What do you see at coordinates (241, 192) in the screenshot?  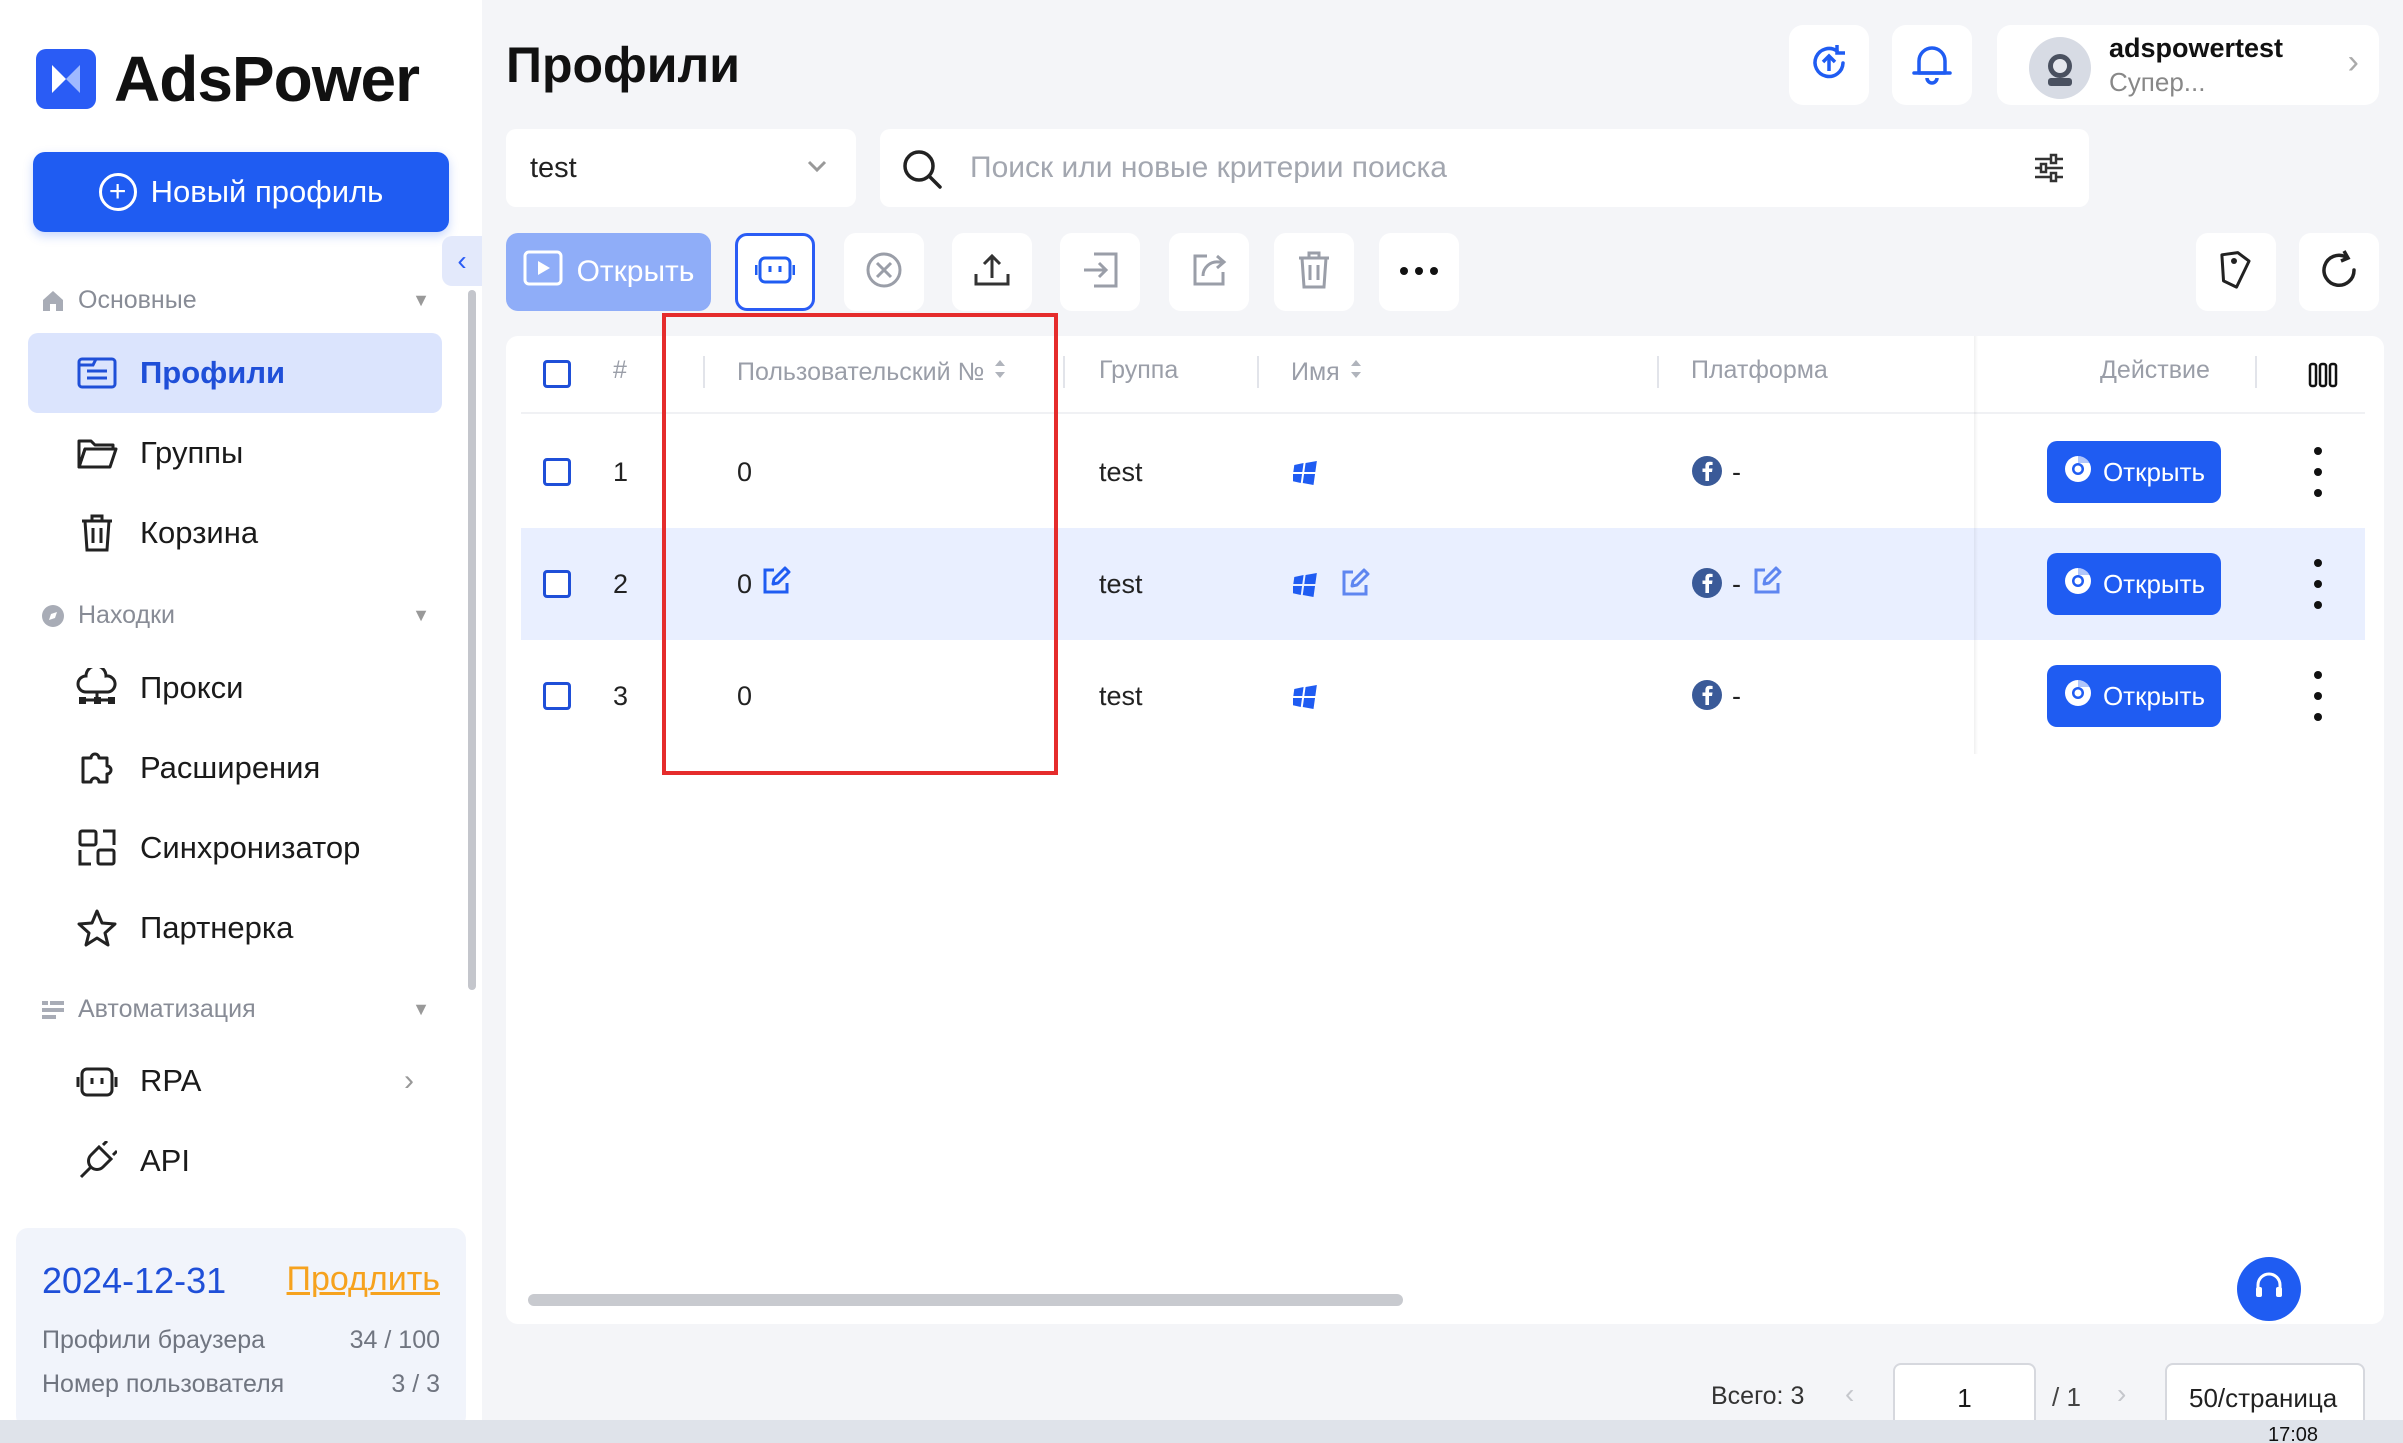 I see `new-profile-button: + Новый профиль` at bounding box center [241, 192].